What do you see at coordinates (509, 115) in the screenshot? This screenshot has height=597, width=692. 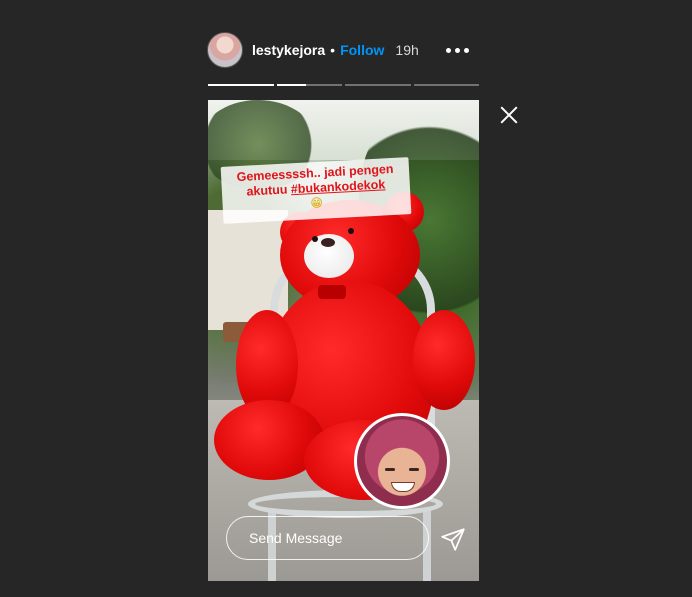 I see `close-icon` at bounding box center [509, 115].